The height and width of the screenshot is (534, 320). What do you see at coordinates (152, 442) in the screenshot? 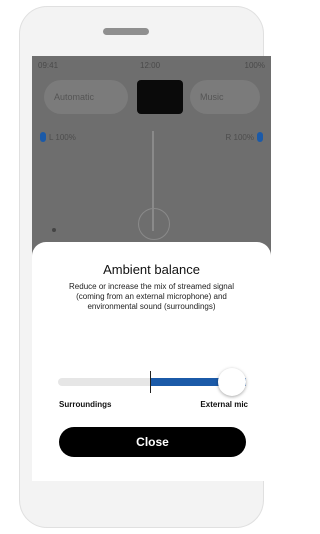
I see `close-button: Close` at bounding box center [152, 442].